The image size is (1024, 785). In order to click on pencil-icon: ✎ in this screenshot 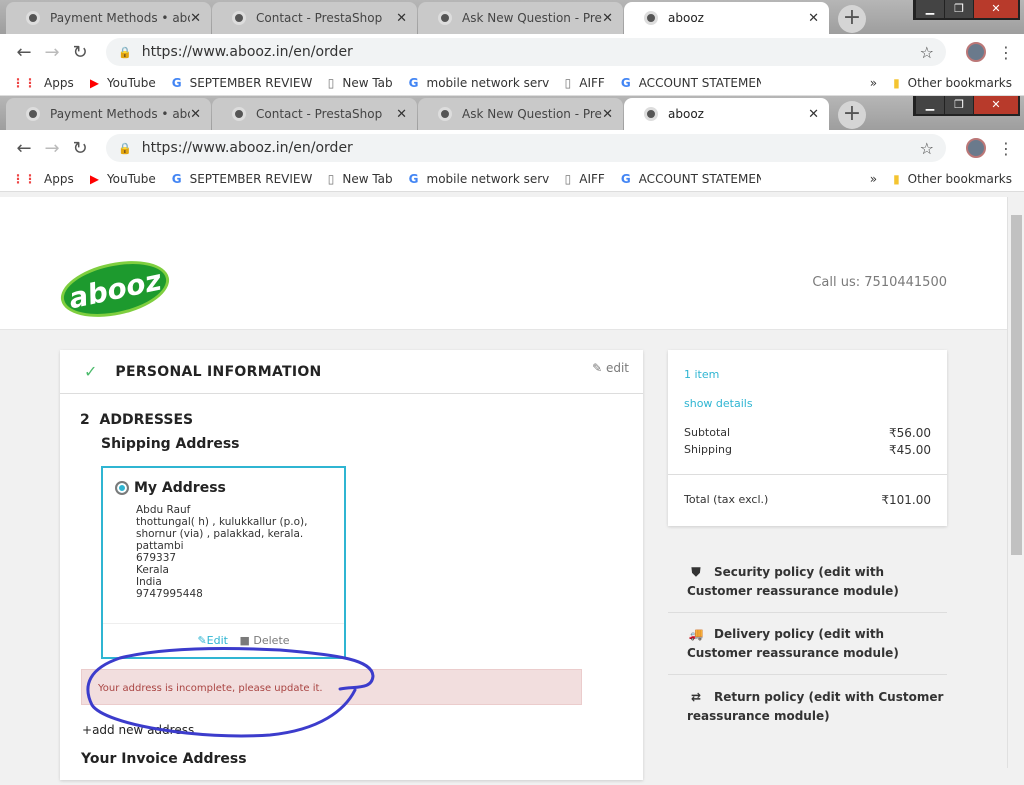, I will do `click(202, 640)`.